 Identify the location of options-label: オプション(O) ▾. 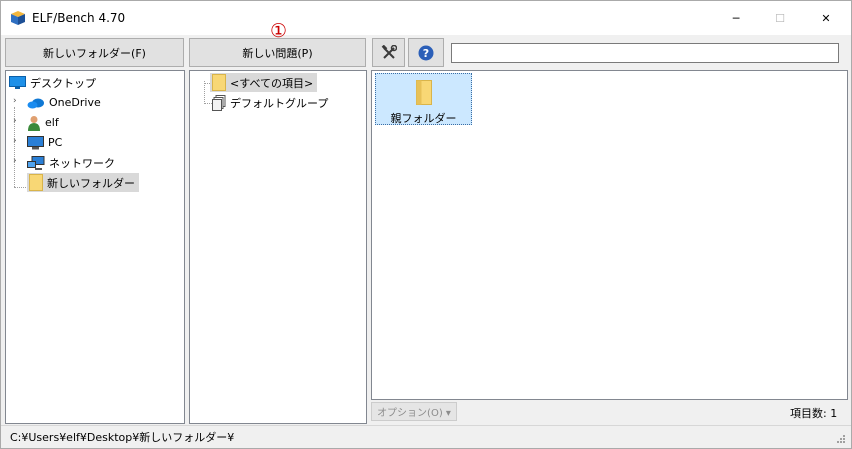
(414, 413).